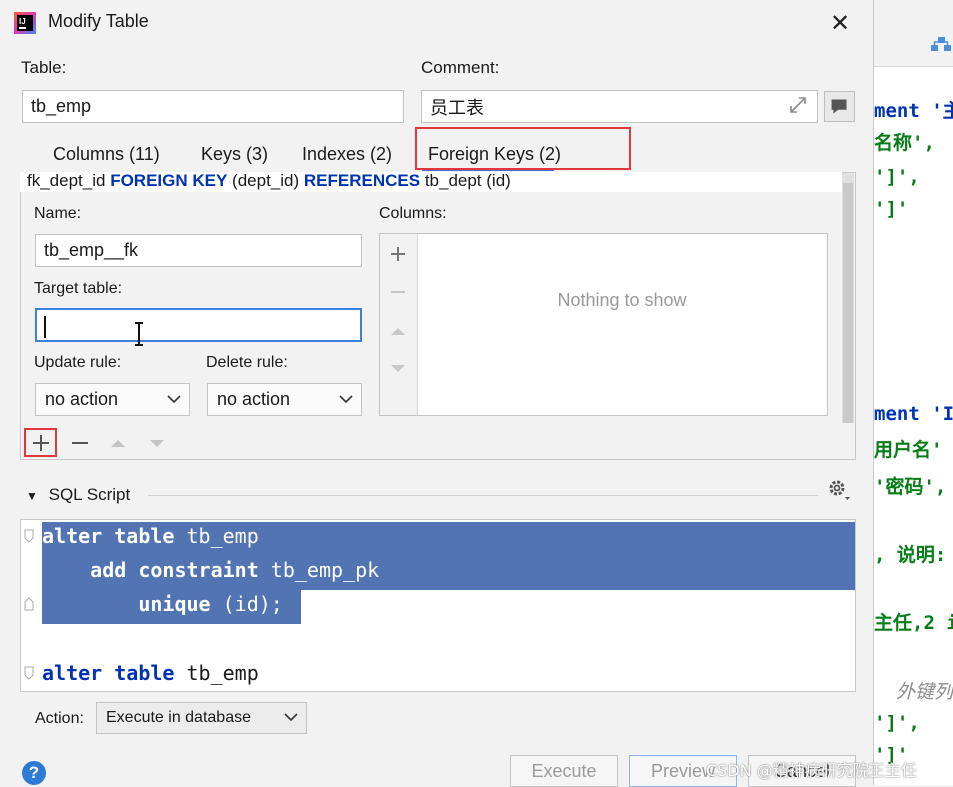 The width and height of the screenshot is (953, 787). I want to click on add-column-icon, so click(398, 254).